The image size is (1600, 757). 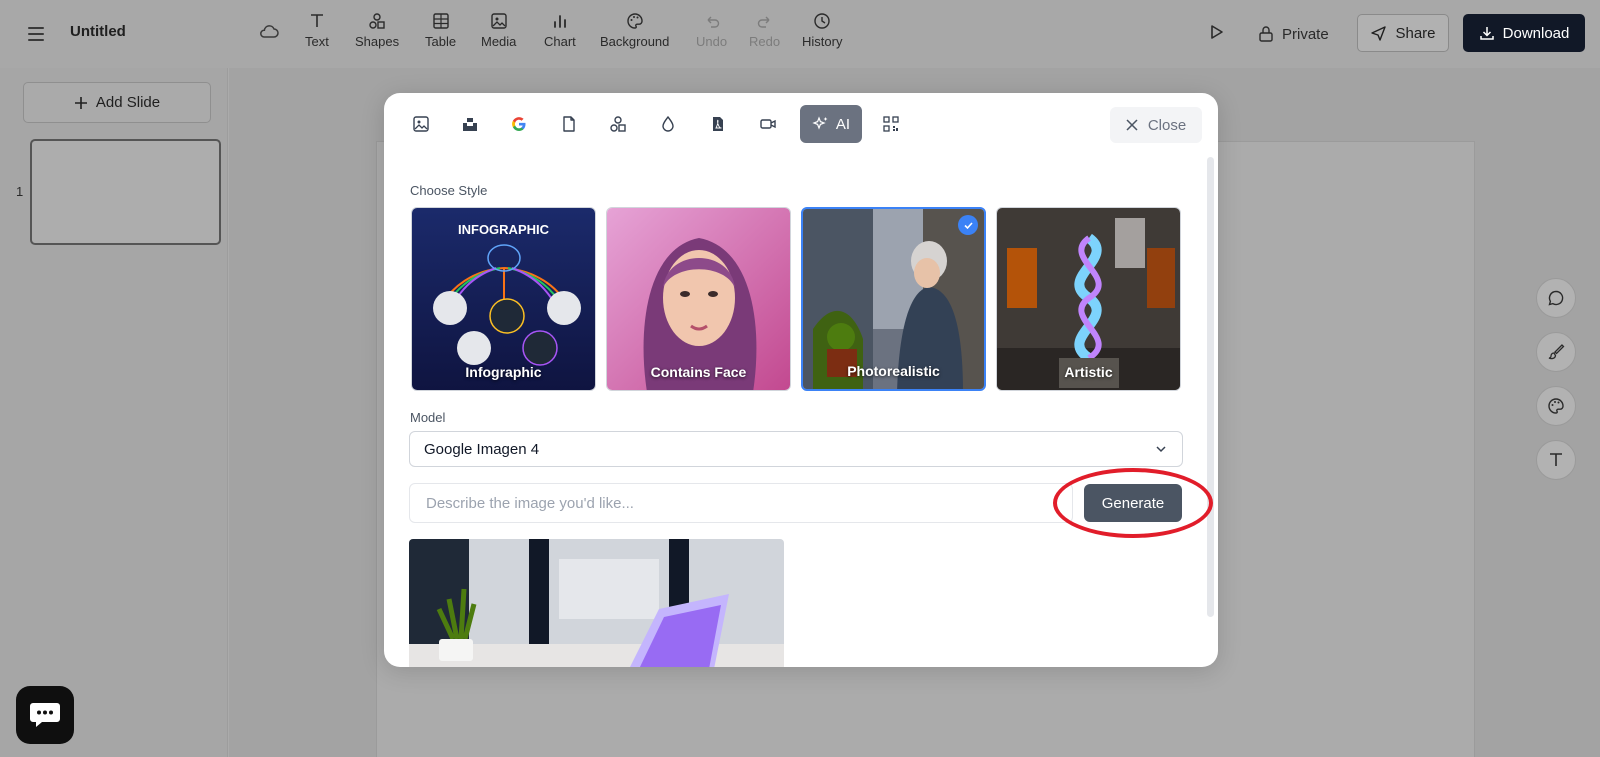 What do you see at coordinates (128, 102) in the screenshot?
I see `add-slide-label: Add Slide` at bounding box center [128, 102].